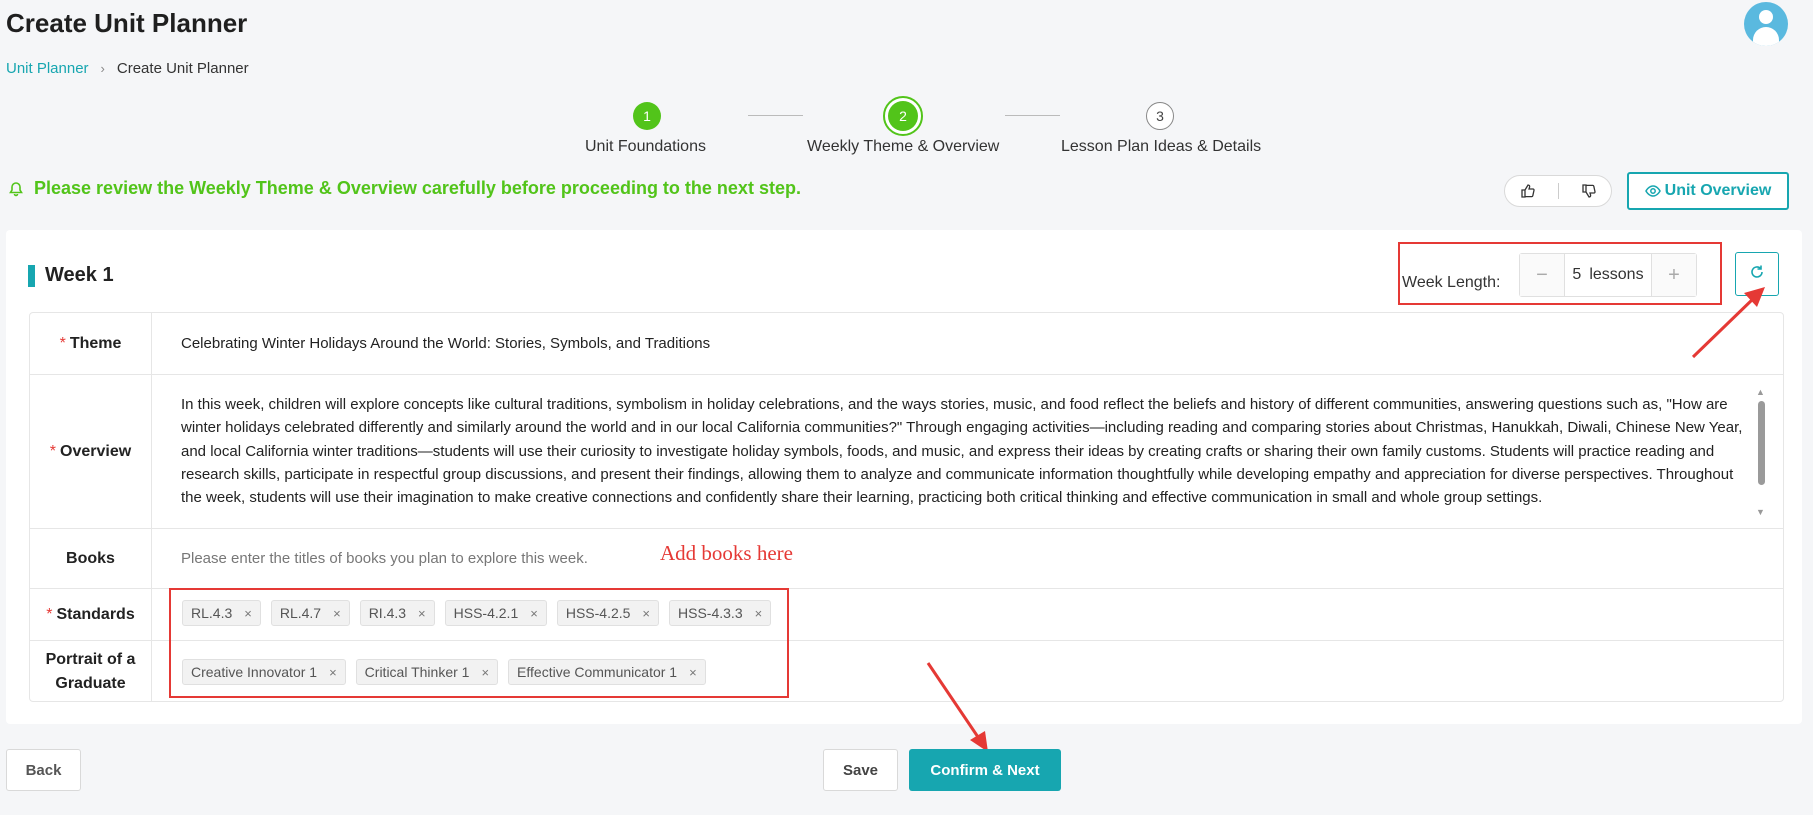 Image resolution: width=1813 pixels, height=815 pixels. I want to click on standards-label: * Standards, so click(91, 614).